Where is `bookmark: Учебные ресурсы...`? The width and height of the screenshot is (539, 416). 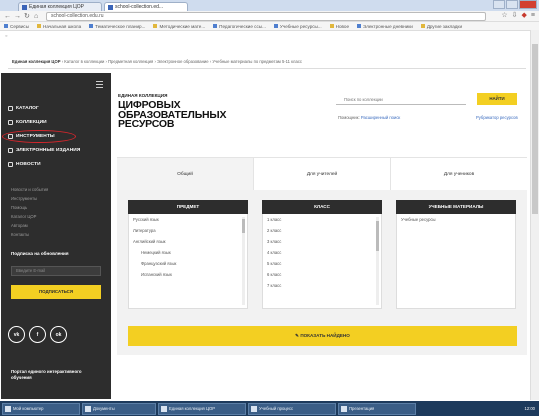 bookmark: Учебные ресурсы... is located at coordinates (297, 26).